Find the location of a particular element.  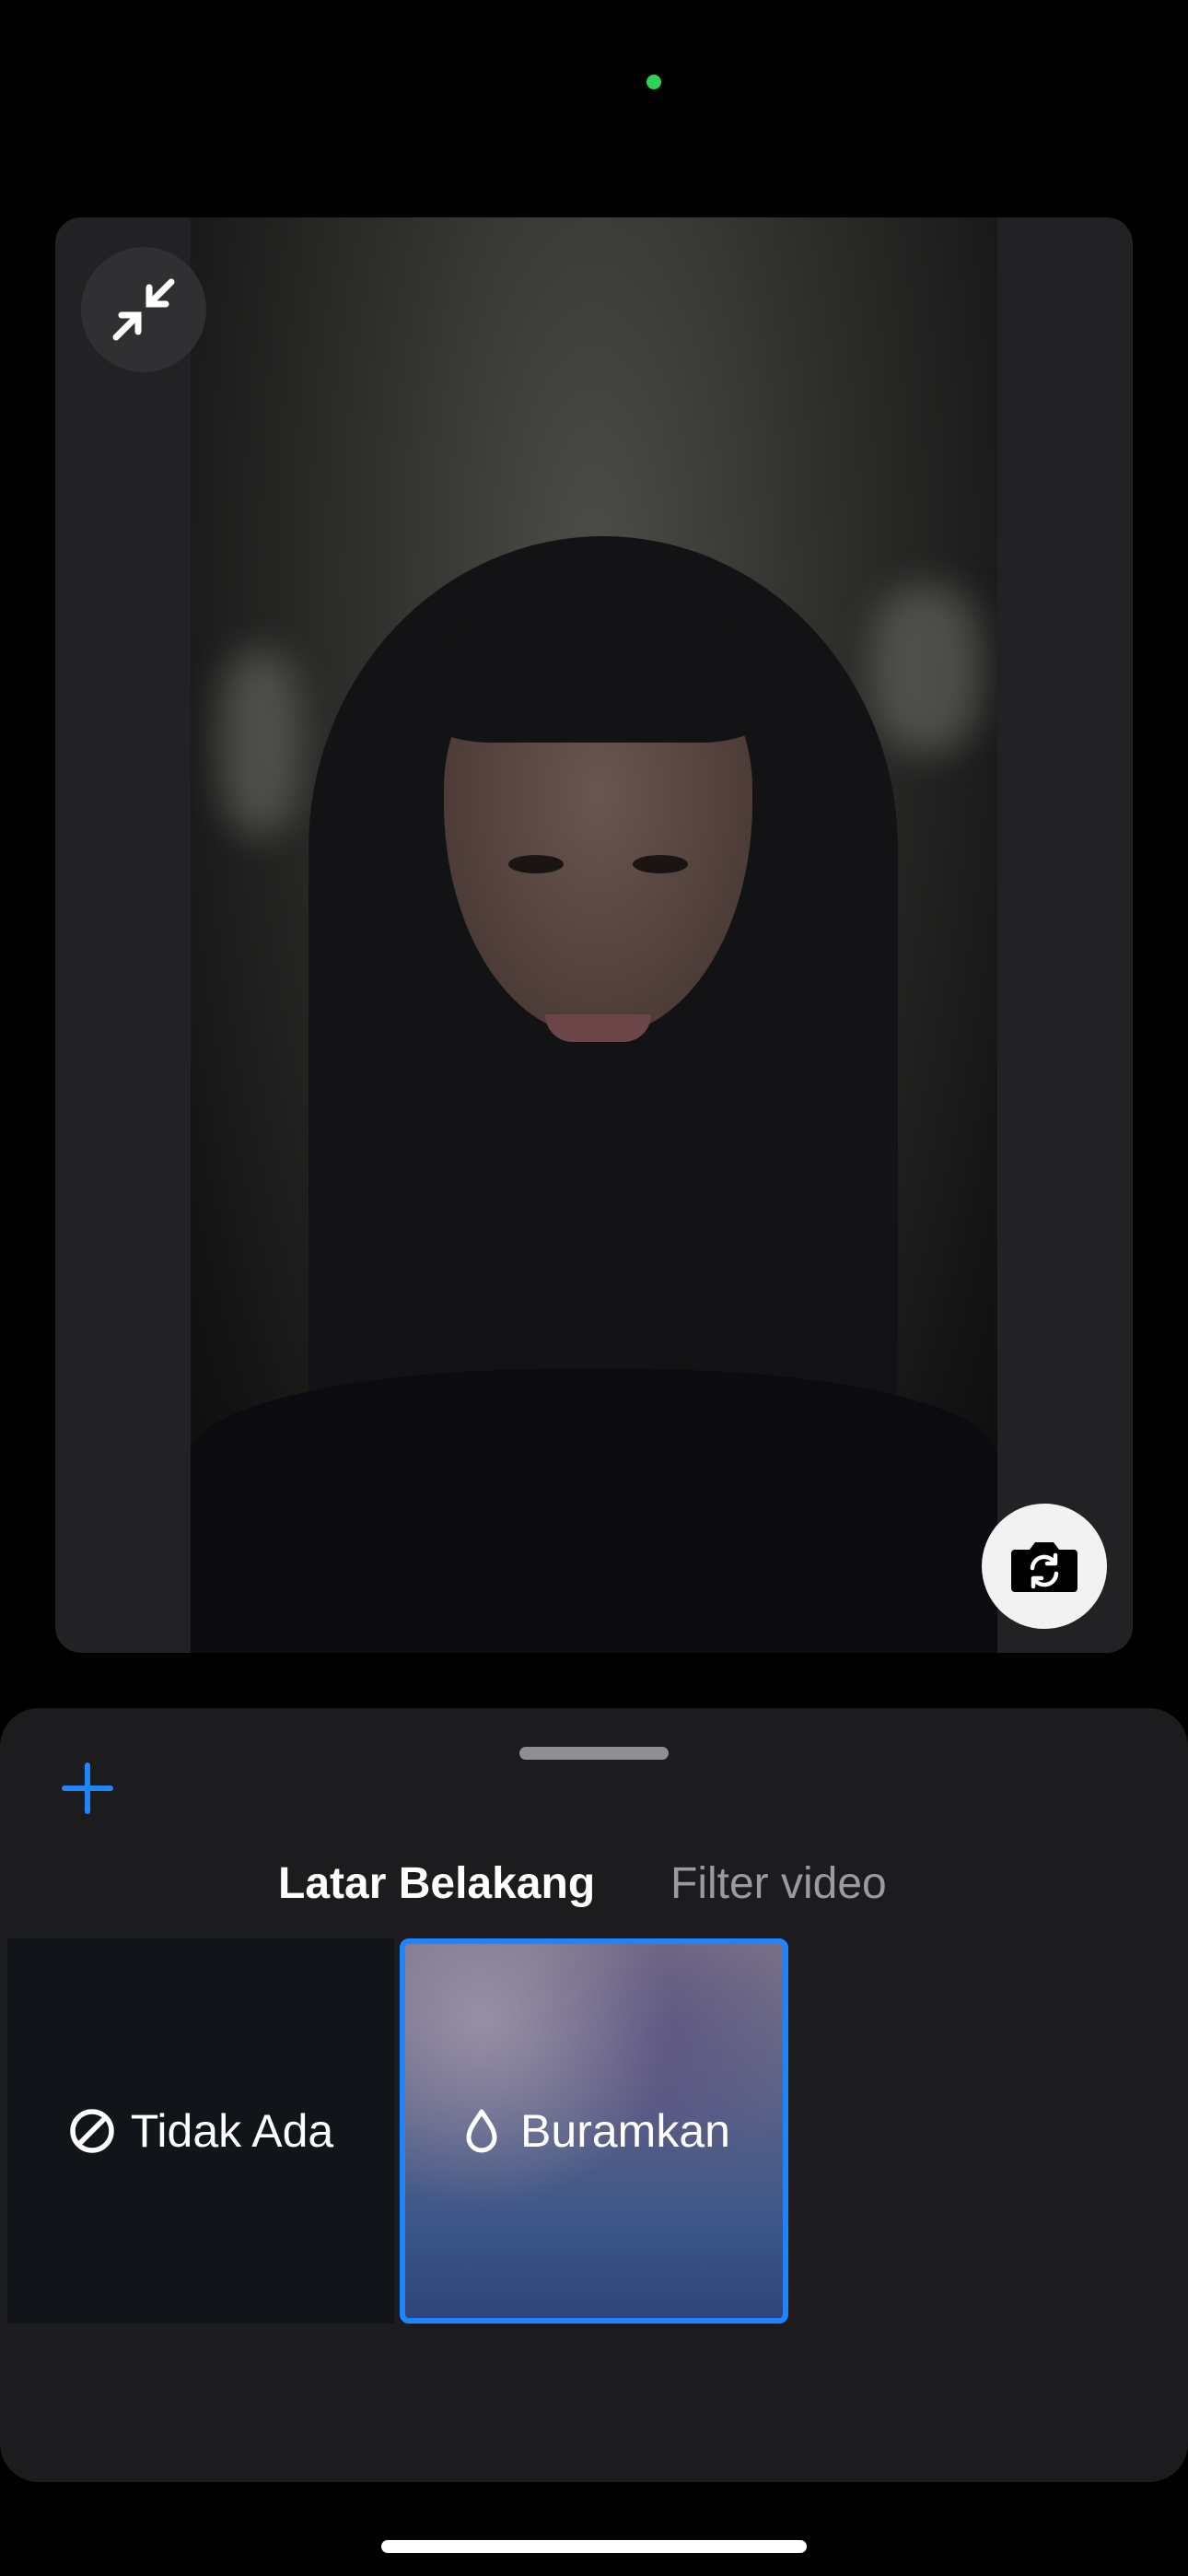

drop-icon is located at coordinates (482, 2131).